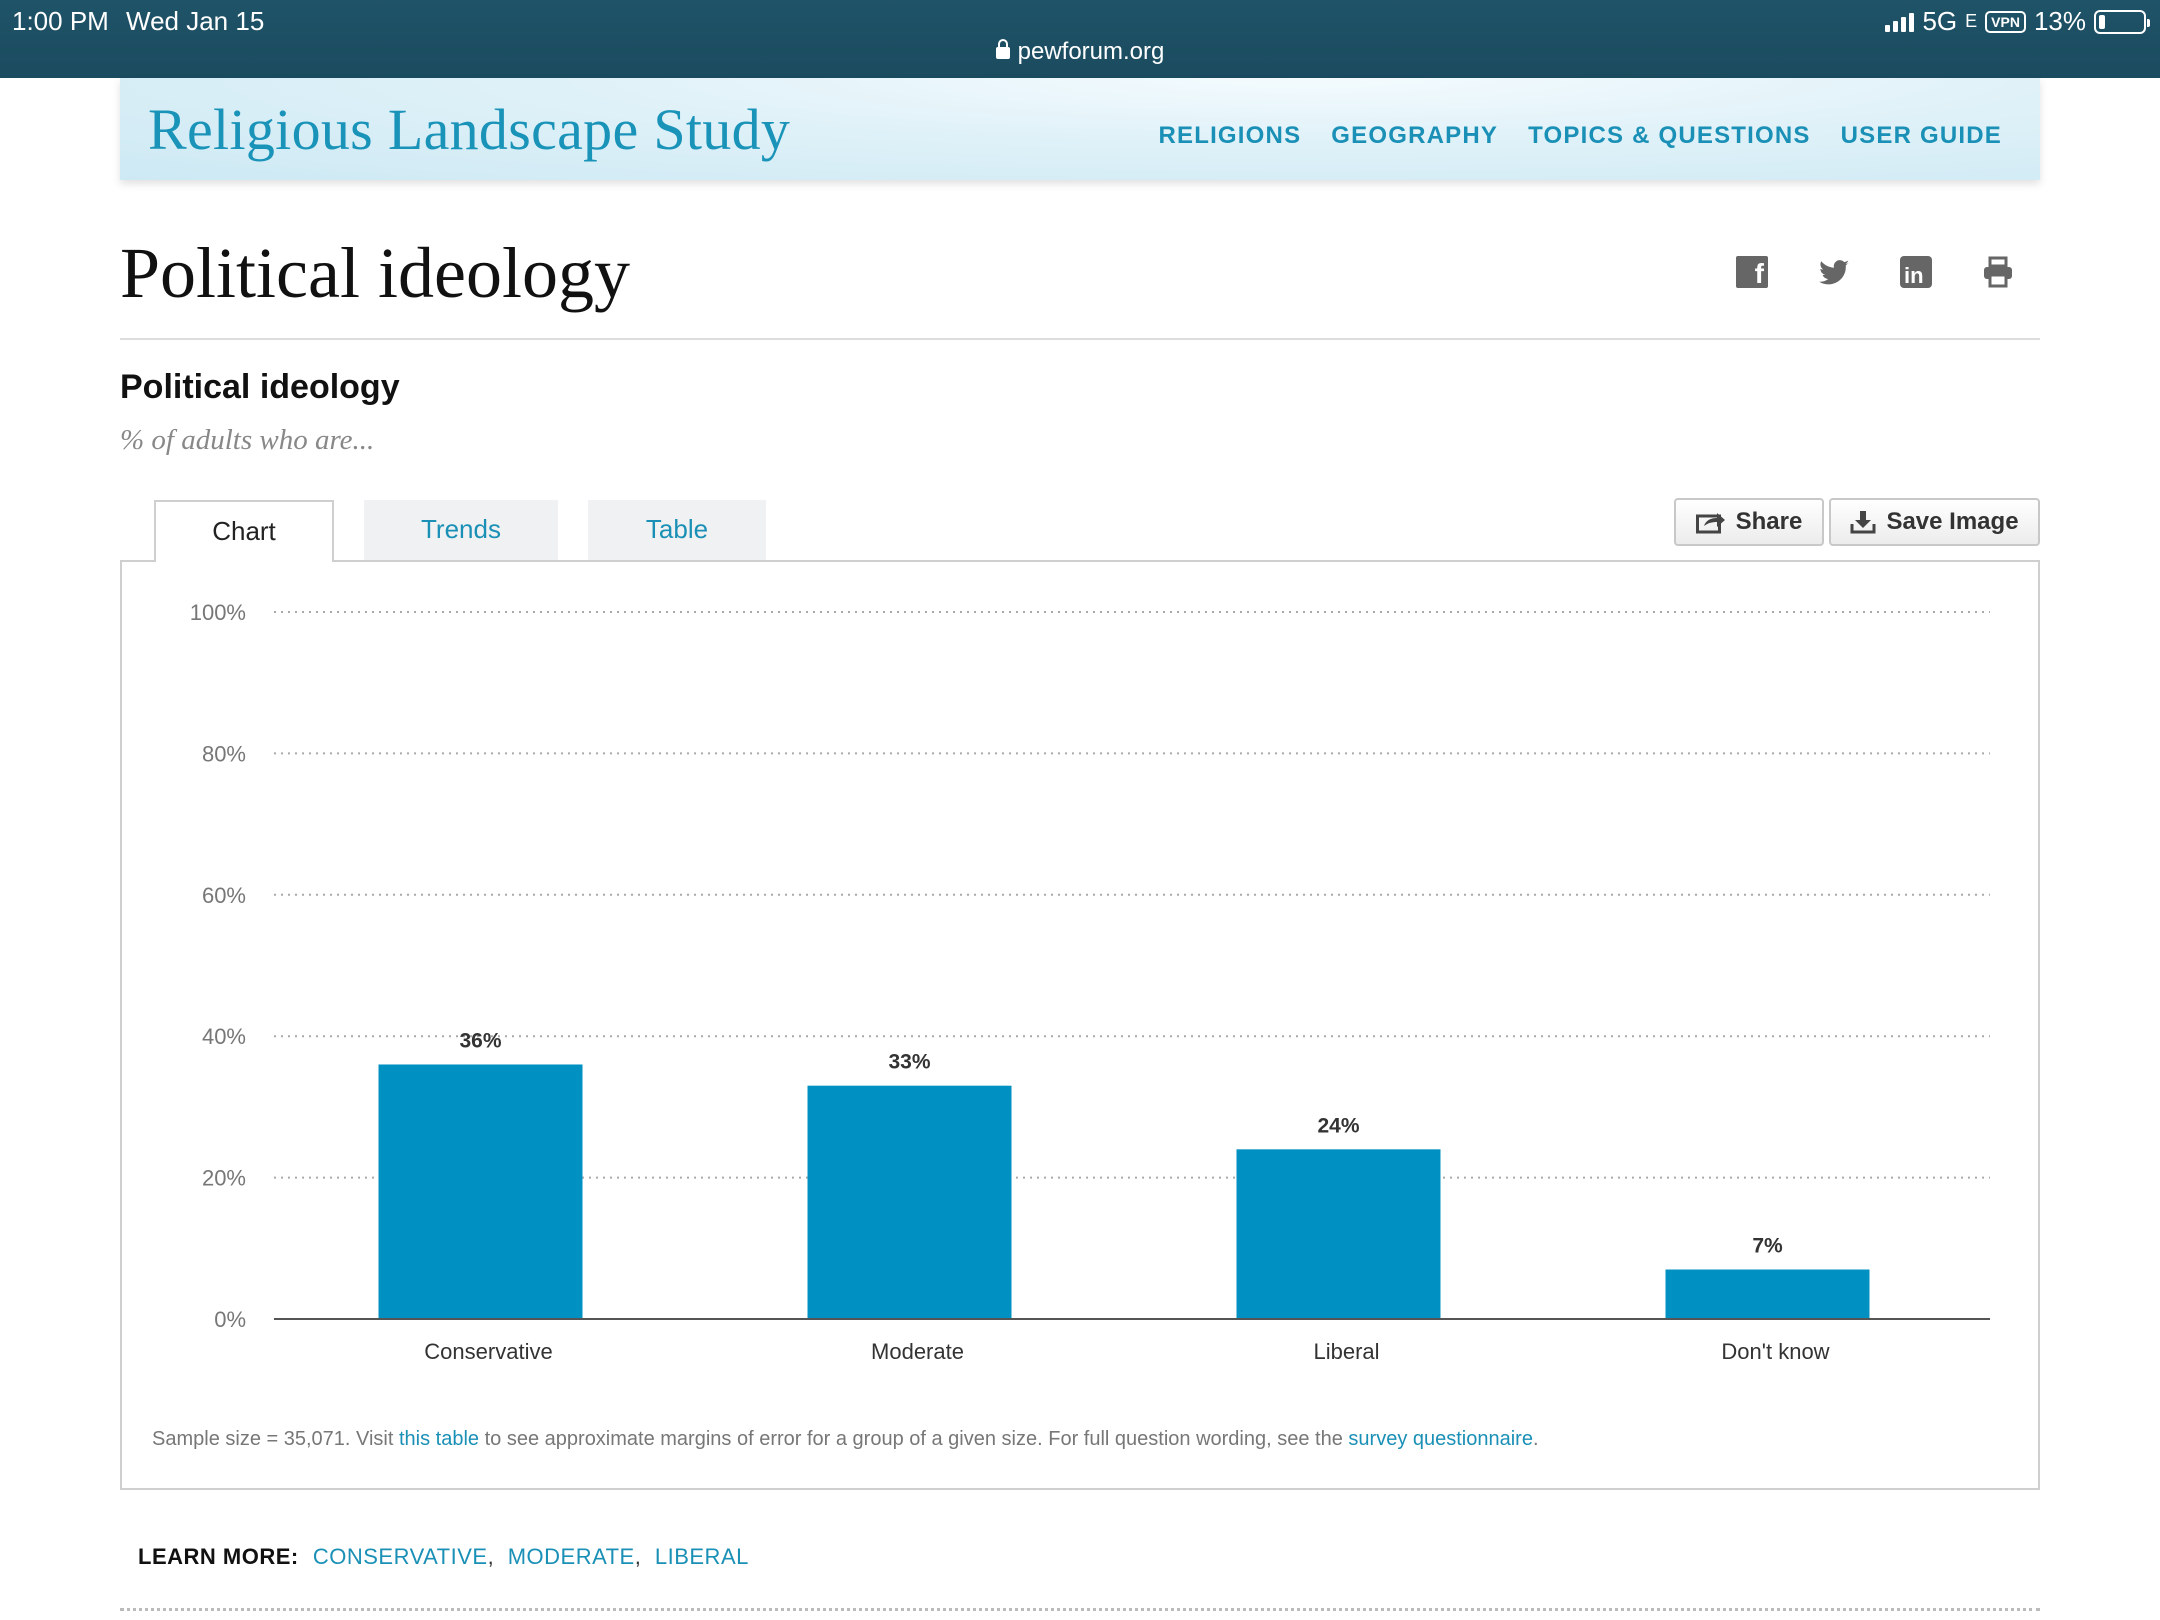 This screenshot has width=2160, height=1620. What do you see at coordinates (2122, 21) in the screenshot?
I see `battery-icon` at bounding box center [2122, 21].